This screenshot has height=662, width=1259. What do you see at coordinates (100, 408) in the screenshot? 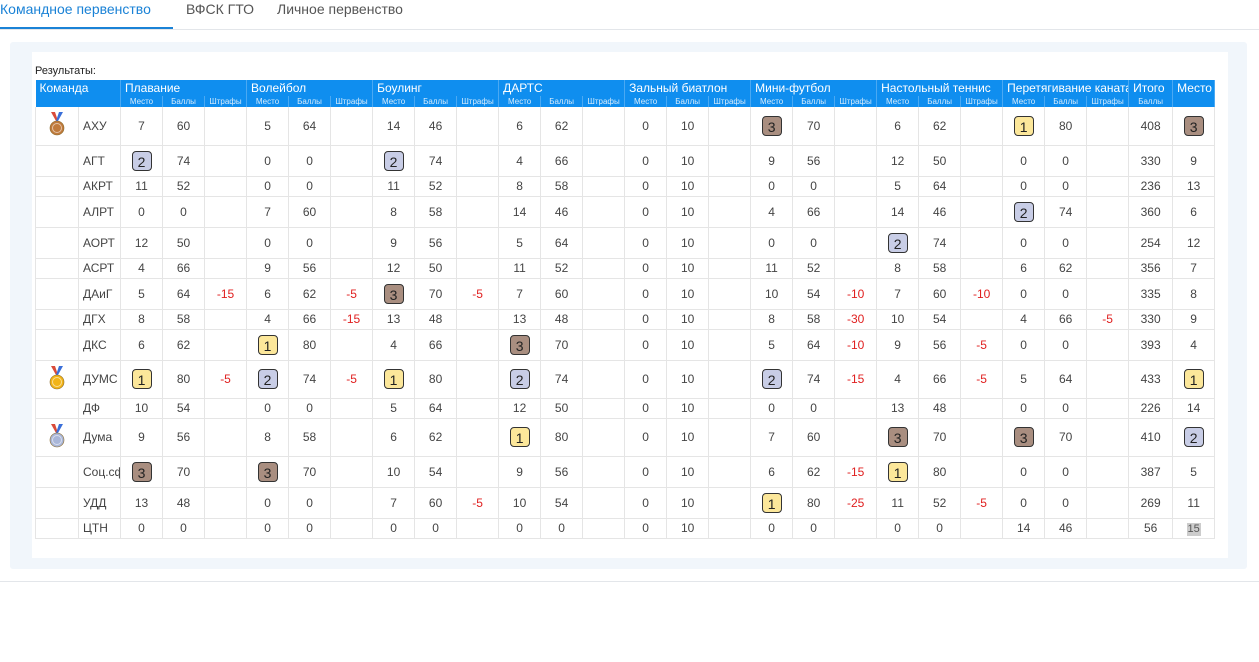
I see `team-name: ДФ` at bounding box center [100, 408].